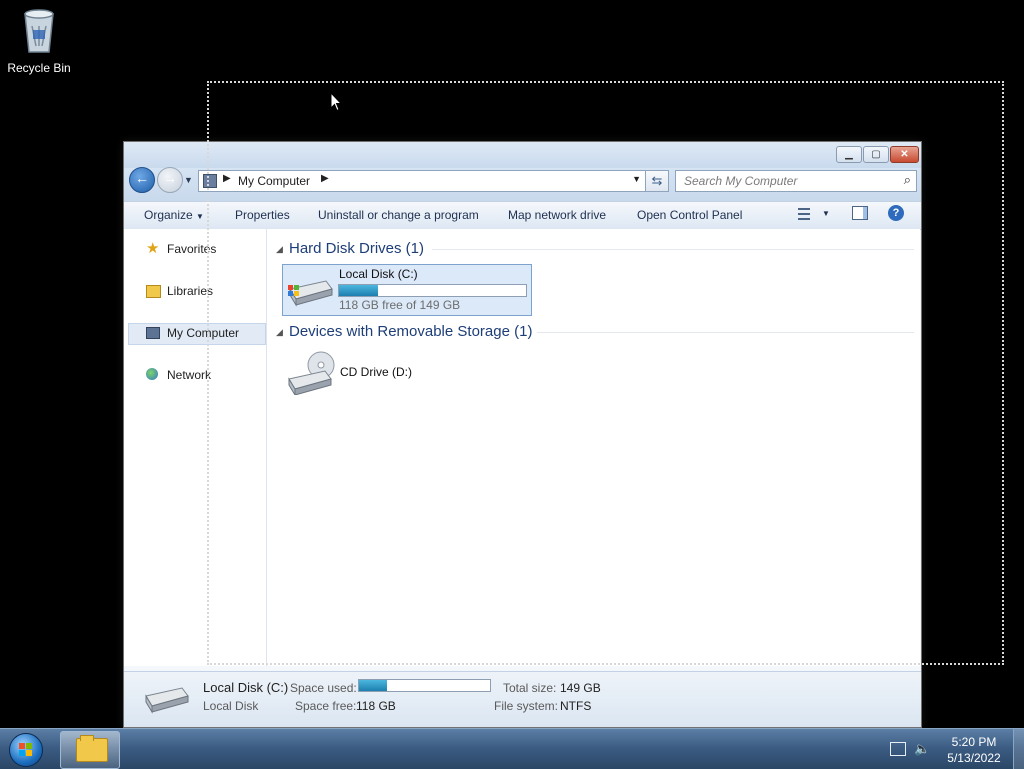 This screenshot has height=769, width=1024. What do you see at coordinates (373, 685) in the screenshot?
I see `details-usage-fill` at bounding box center [373, 685].